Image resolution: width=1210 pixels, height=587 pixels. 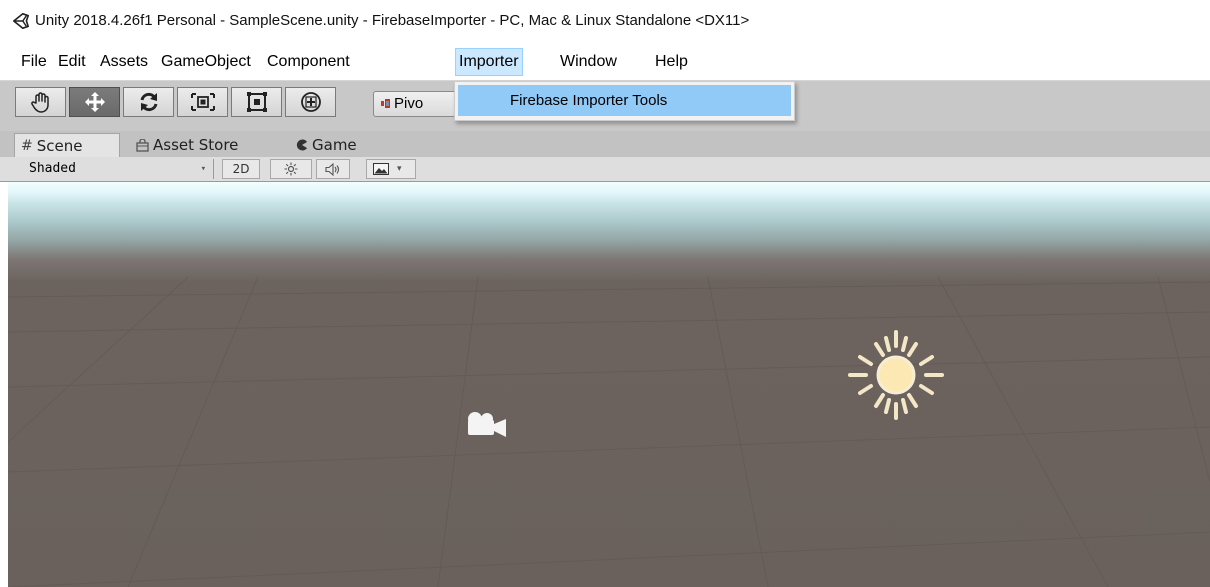 I want to click on menu-assets: Assets, so click(x=124, y=62).